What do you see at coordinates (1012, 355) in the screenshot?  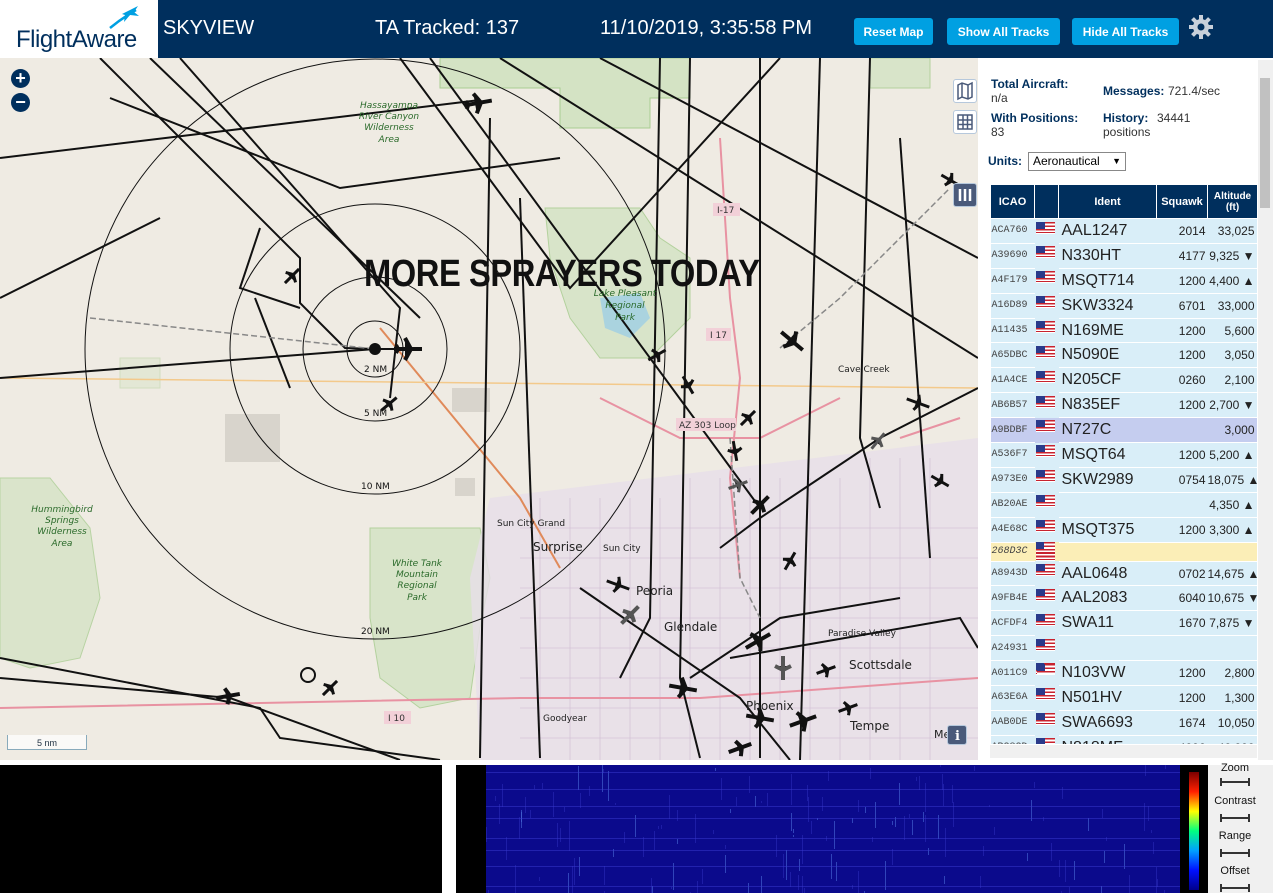 I see `aircraft-icao: A65DBC` at bounding box center [1012, 355].